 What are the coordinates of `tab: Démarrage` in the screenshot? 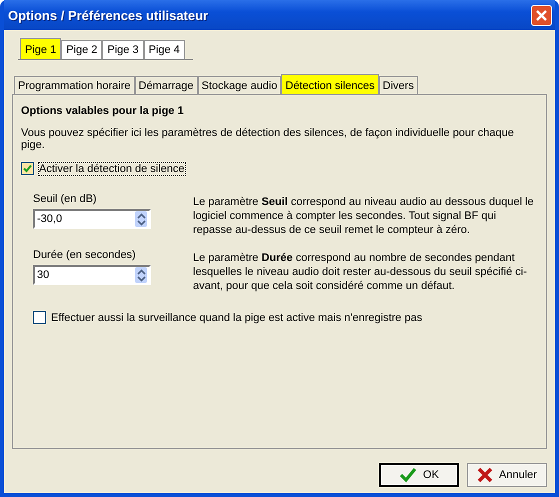 It's located at (166, 85).